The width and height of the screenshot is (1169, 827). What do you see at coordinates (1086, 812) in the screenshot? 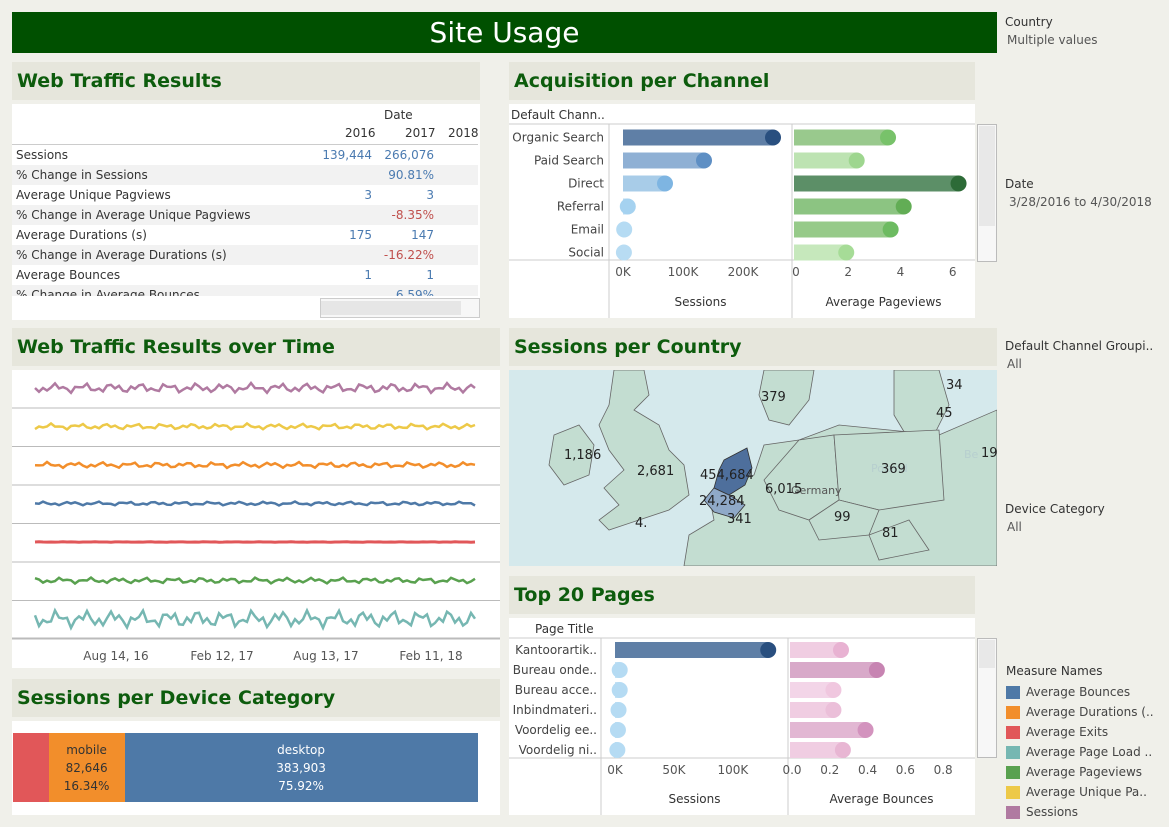
I see `legend-item: Sessions` at bounding box center [1086, 812].